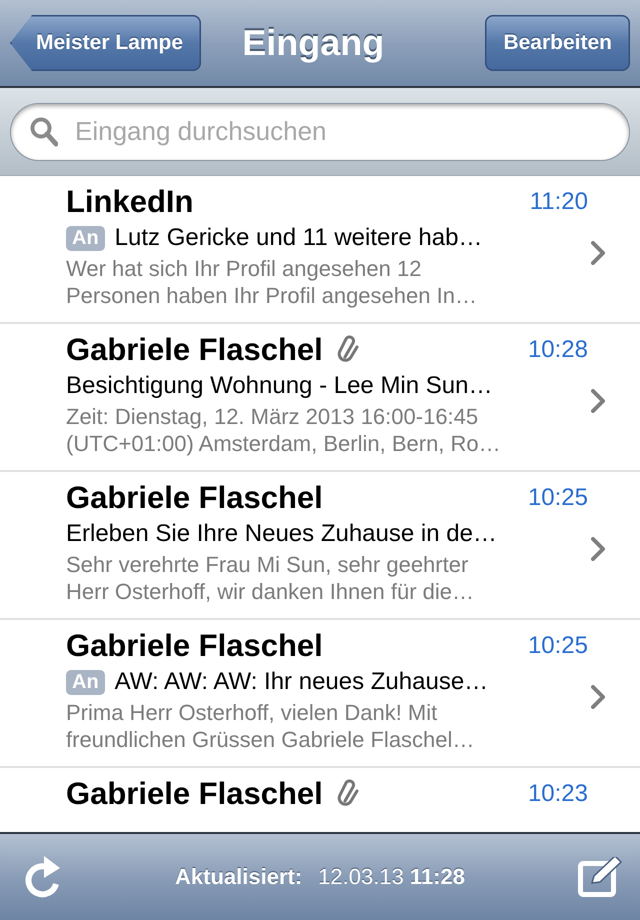 This screenshot has width=640, height=920. I want to click on message-time: 11:20, so click(559, 202).